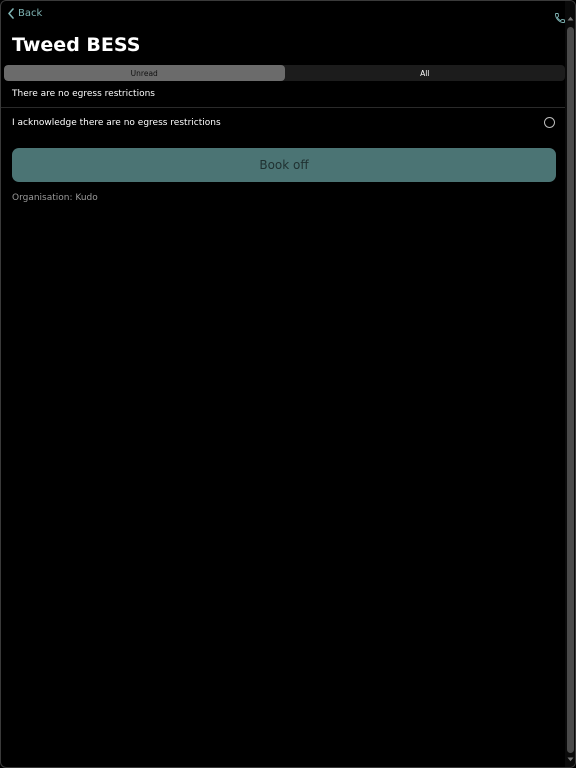 The width and height of the screenshot is (576, 768). I want to click on acknowledge-radio, so click(549, 122).